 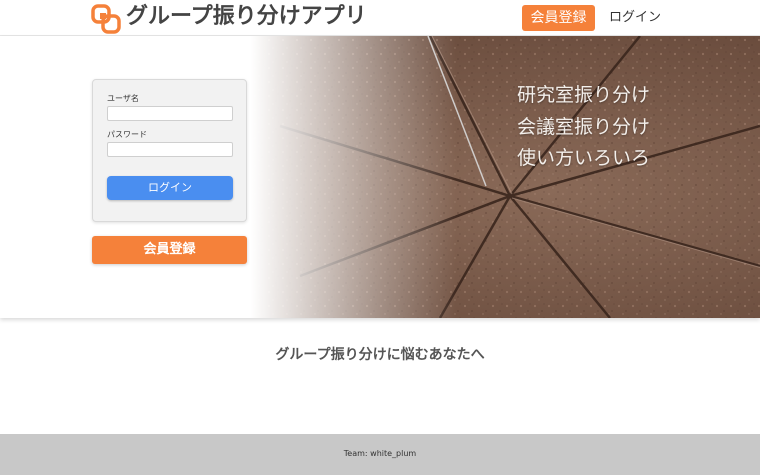 I want to click on login-button: ログイン, so click(x=170, y=188).